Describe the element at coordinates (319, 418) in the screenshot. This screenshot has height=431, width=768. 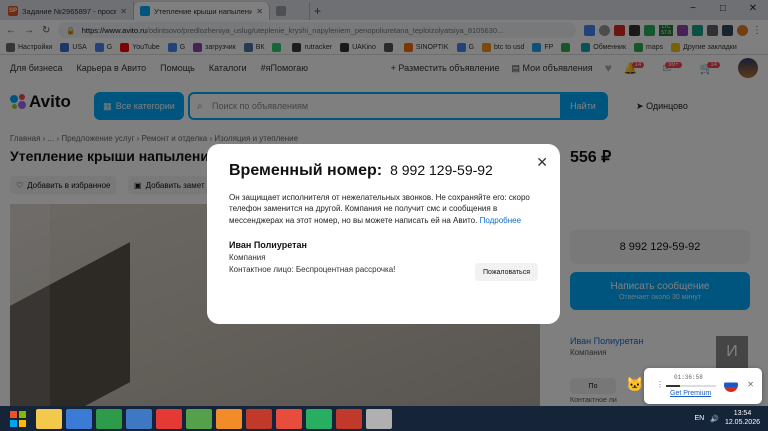
I see `network-monitor-icon` at that location.